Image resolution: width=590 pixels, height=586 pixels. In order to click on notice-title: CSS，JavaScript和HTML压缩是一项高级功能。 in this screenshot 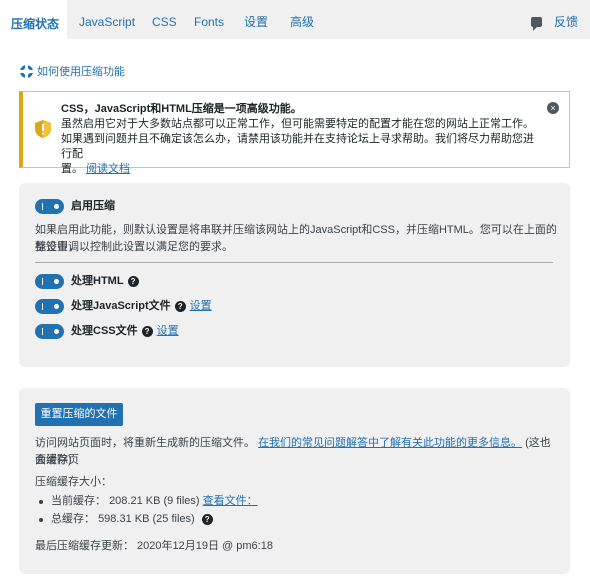, I will do `click(181, 109)`.